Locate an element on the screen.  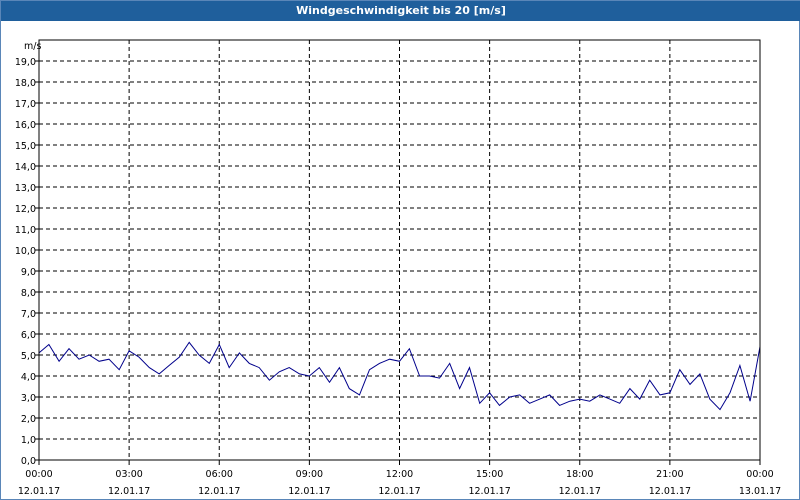
x-tick-time-label: 09:00 is located at coordinates (309, 474).